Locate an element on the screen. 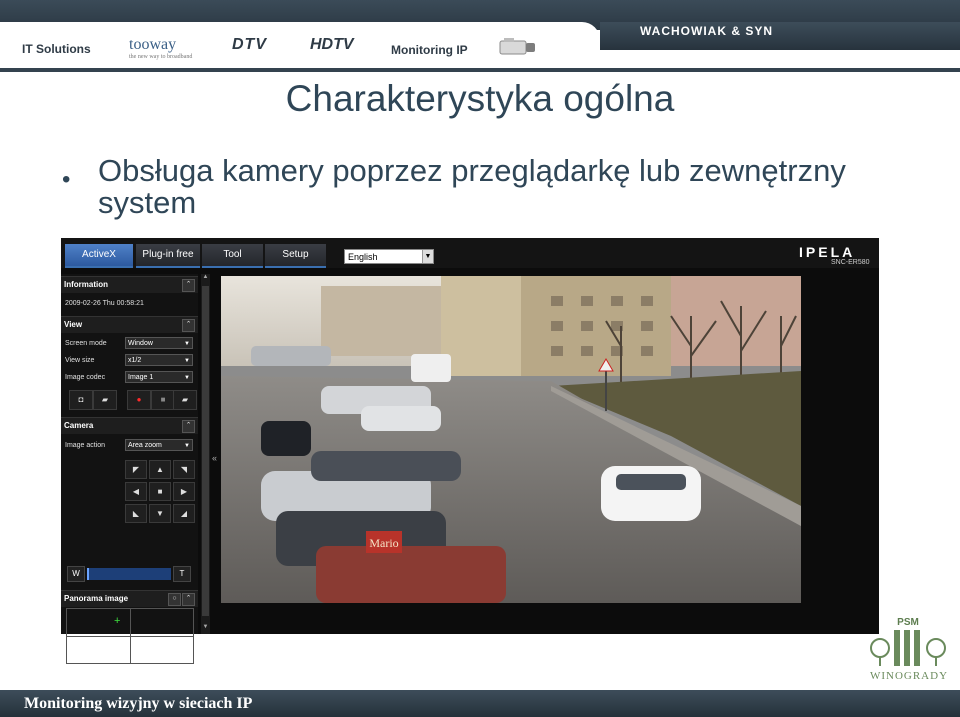  pan-up-right-icon: ◥ is located at coordinates (184, 469).